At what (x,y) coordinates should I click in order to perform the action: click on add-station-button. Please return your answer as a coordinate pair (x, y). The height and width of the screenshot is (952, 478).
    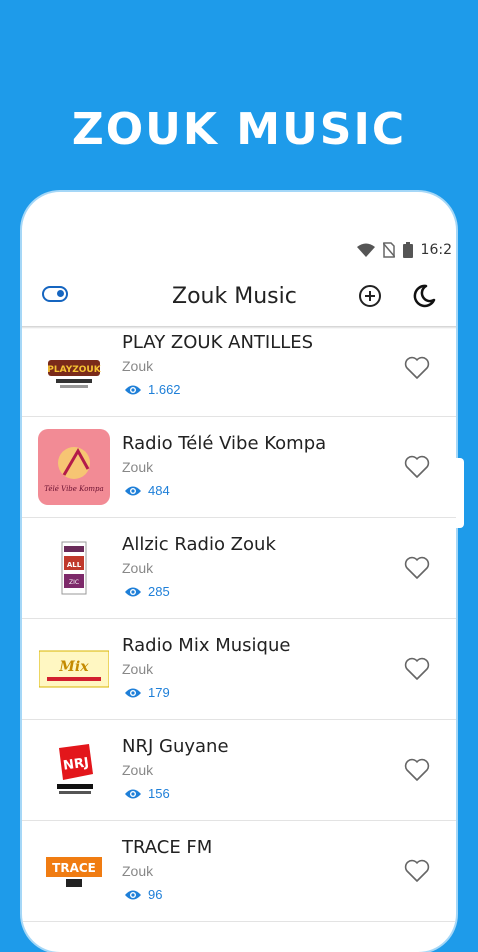
    Looking at the image, I should click on (370, 296).